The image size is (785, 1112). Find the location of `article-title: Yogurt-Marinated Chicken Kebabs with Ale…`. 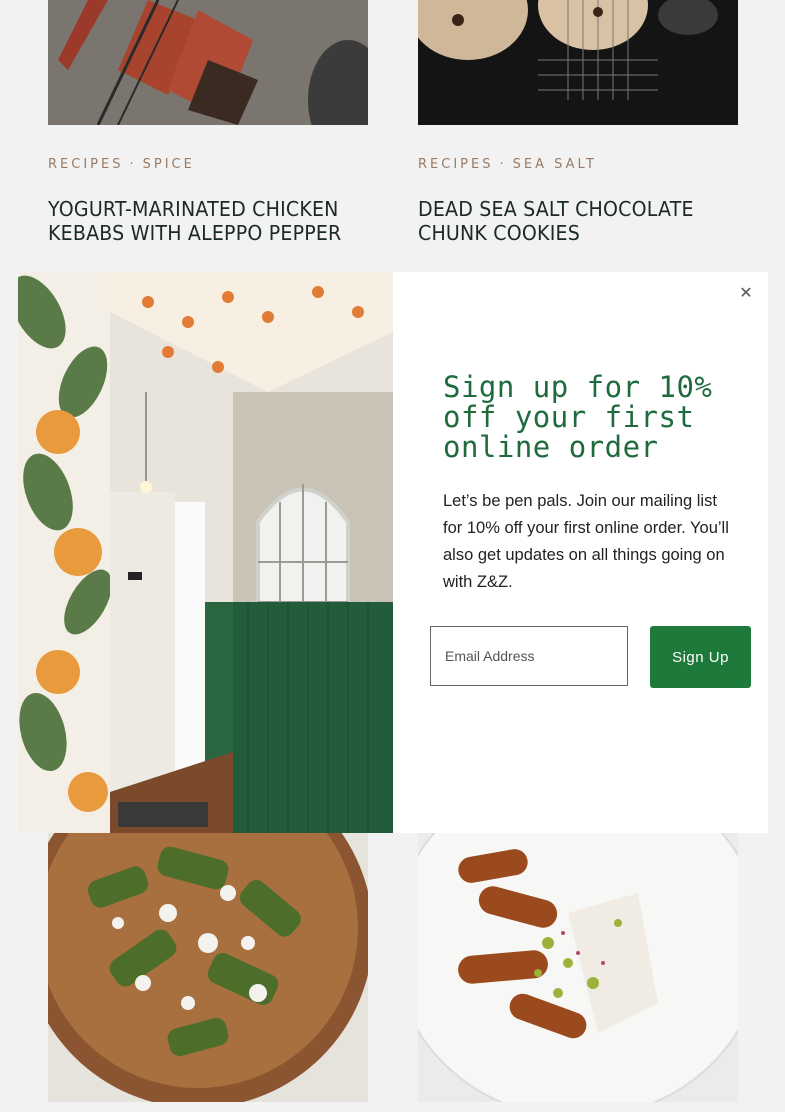

article-title: Yogurt-Marinated Chicken Kebabs with Ale… is located at coordinates (200, 221).